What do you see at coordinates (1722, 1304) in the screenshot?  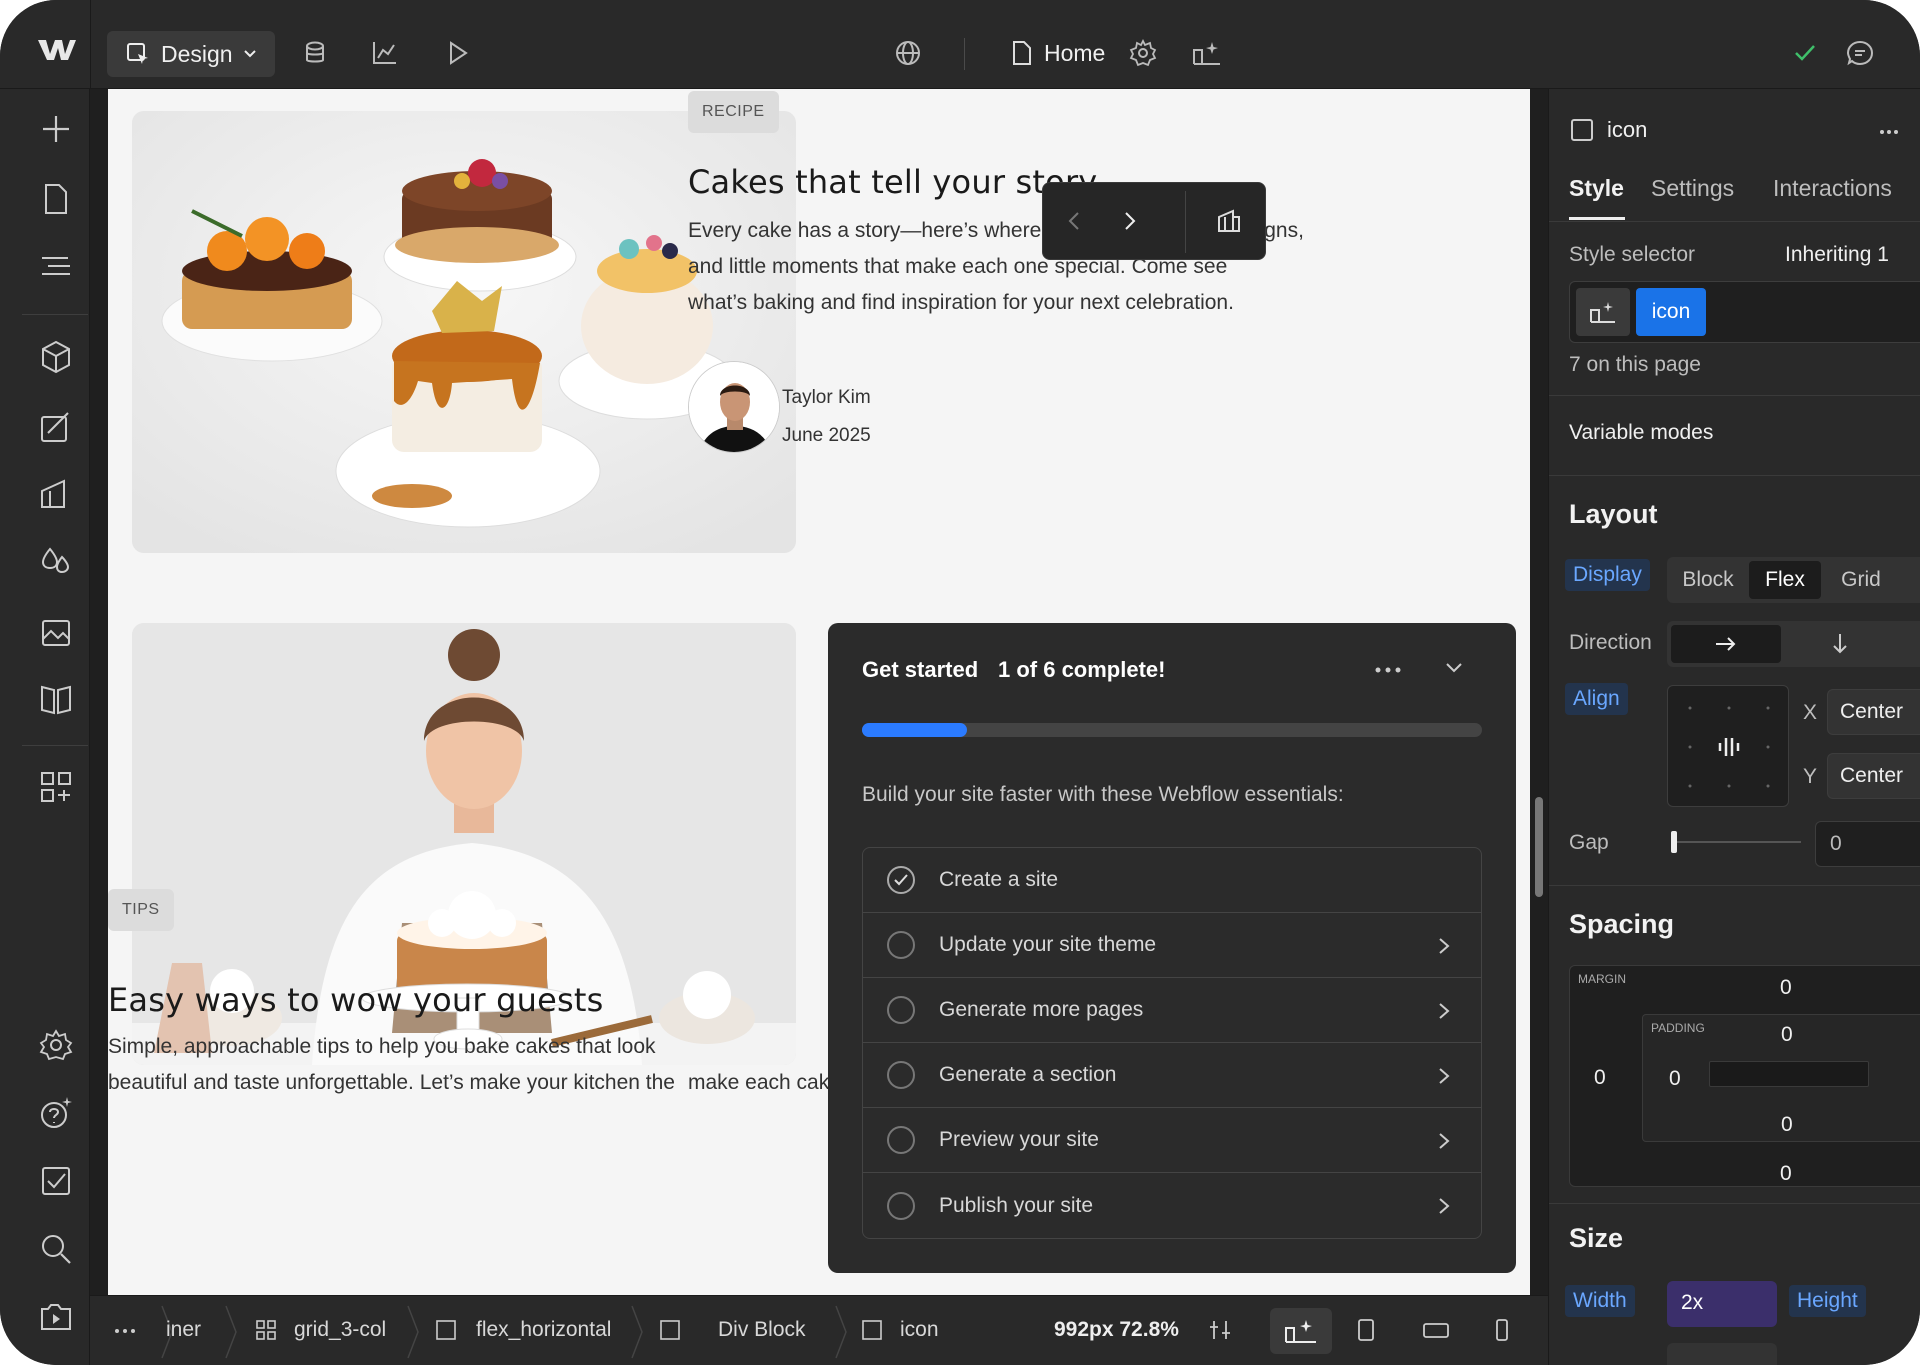 I see `width-input: 2x` at bounding box center [1722, 1304].